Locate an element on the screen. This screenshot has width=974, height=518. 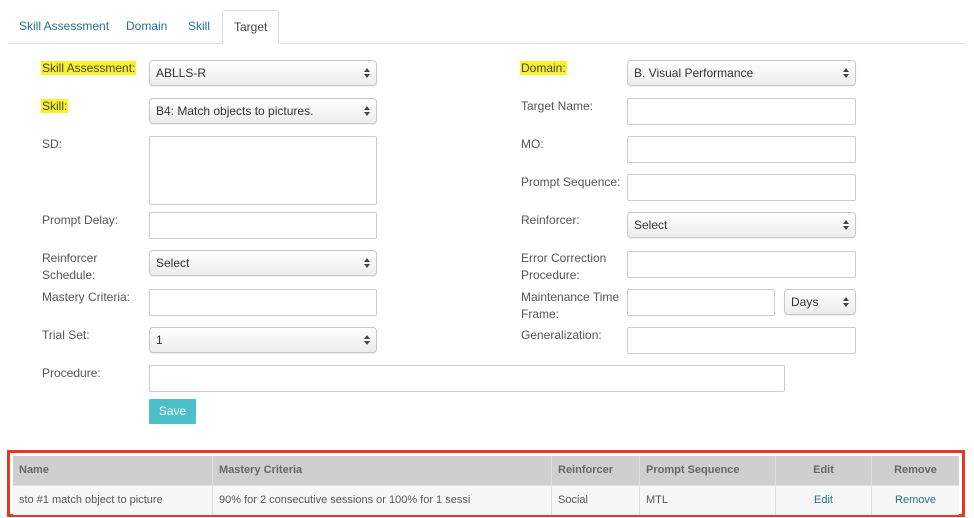
prompt-delay-input is located at coordinates (263, 225).